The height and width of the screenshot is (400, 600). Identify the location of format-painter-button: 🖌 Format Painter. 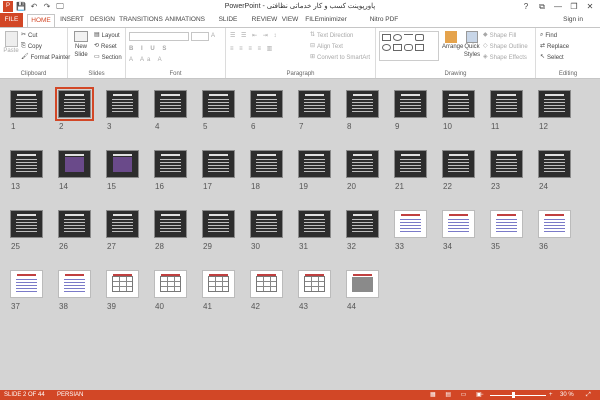
(45, 58).